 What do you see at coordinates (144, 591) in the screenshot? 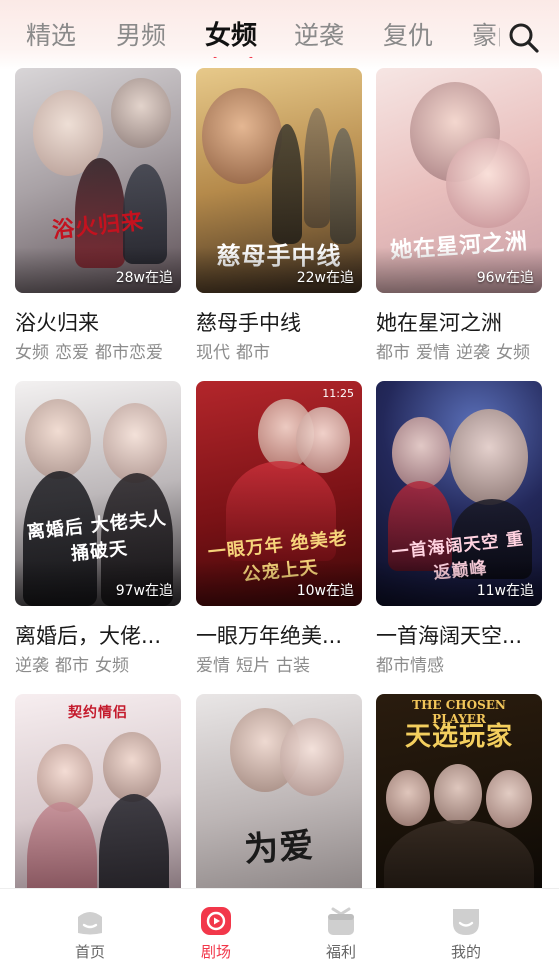
I see `view-count: 97w在追` at bounding box center [144, 591].